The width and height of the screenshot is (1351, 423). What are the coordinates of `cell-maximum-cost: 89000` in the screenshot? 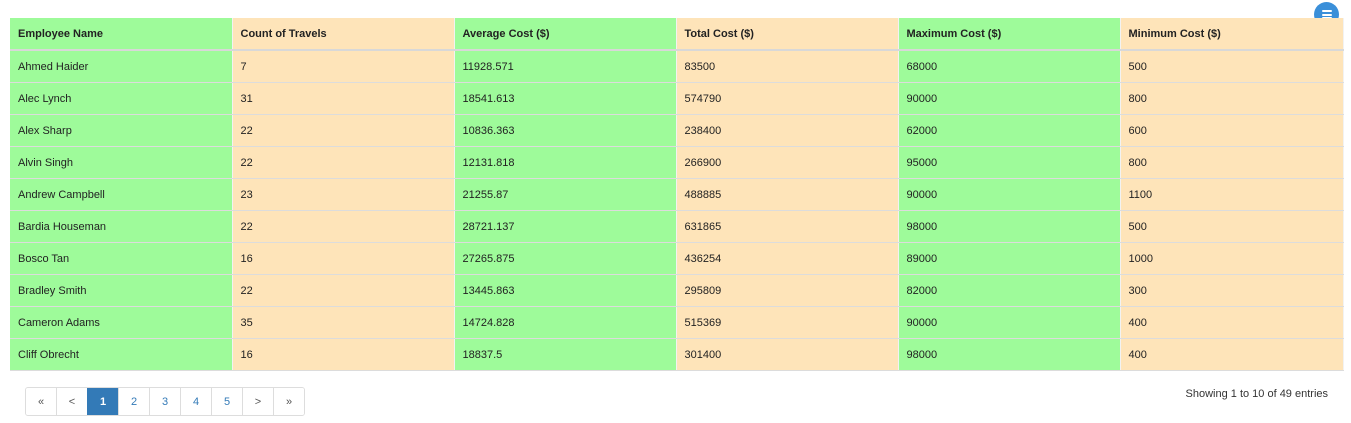 It's located at (1009, 258).